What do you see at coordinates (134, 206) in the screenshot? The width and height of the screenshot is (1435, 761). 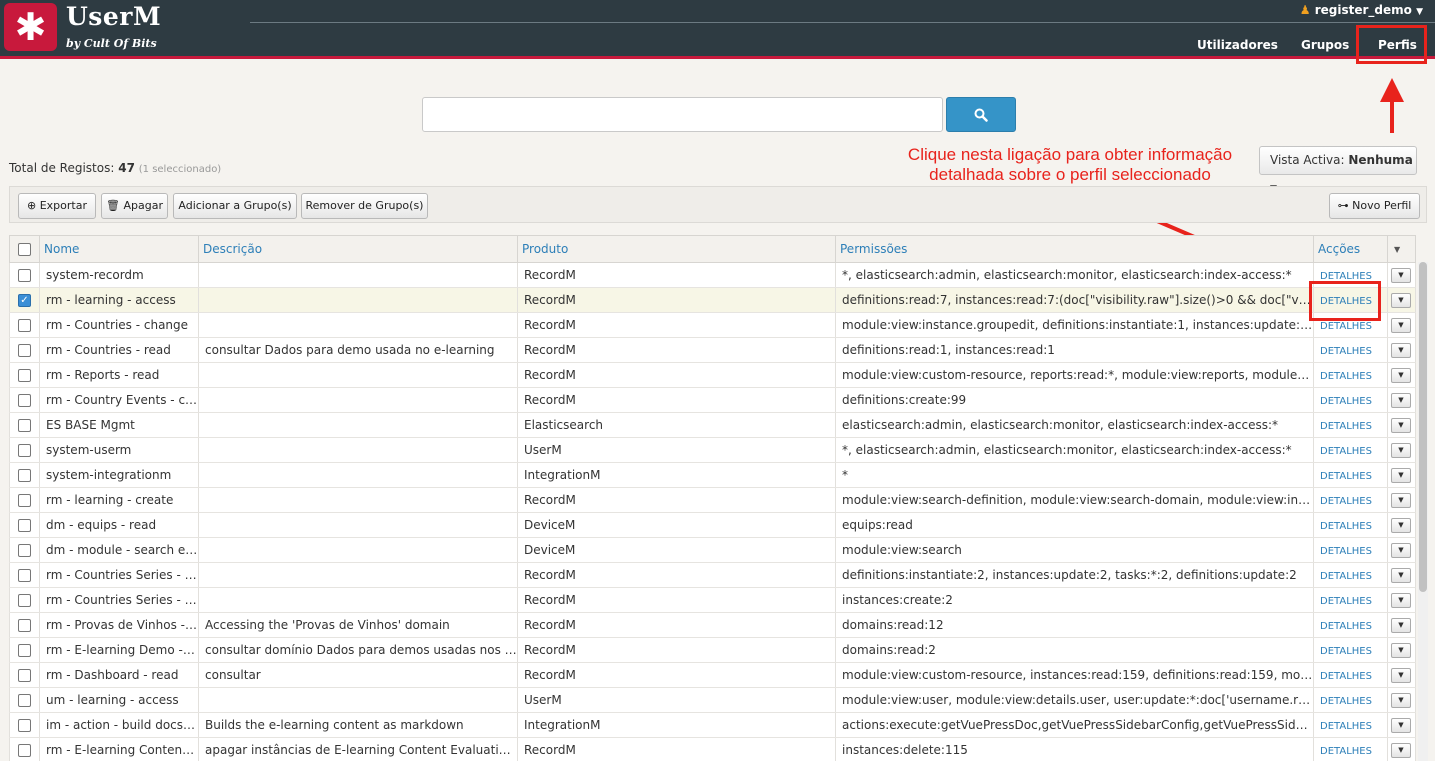 I see `delete-button: 🗑 Apagar` at bounding box center [134, 206].